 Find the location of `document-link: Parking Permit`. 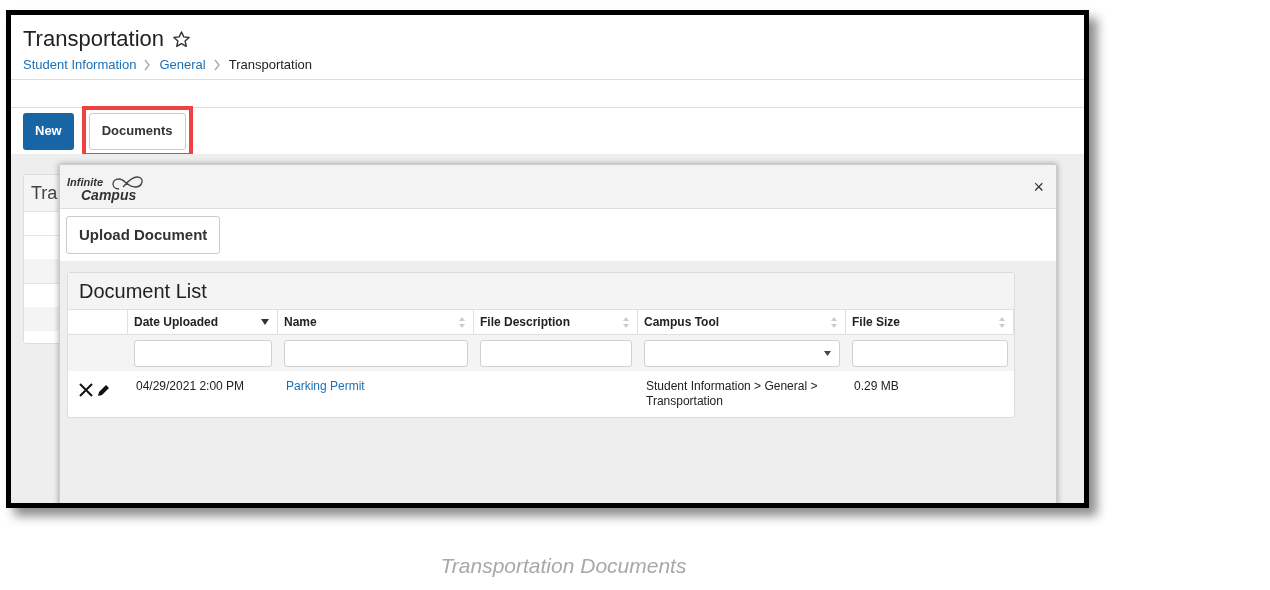

document-link: Parking Permit is located at coordinates (325, 386).